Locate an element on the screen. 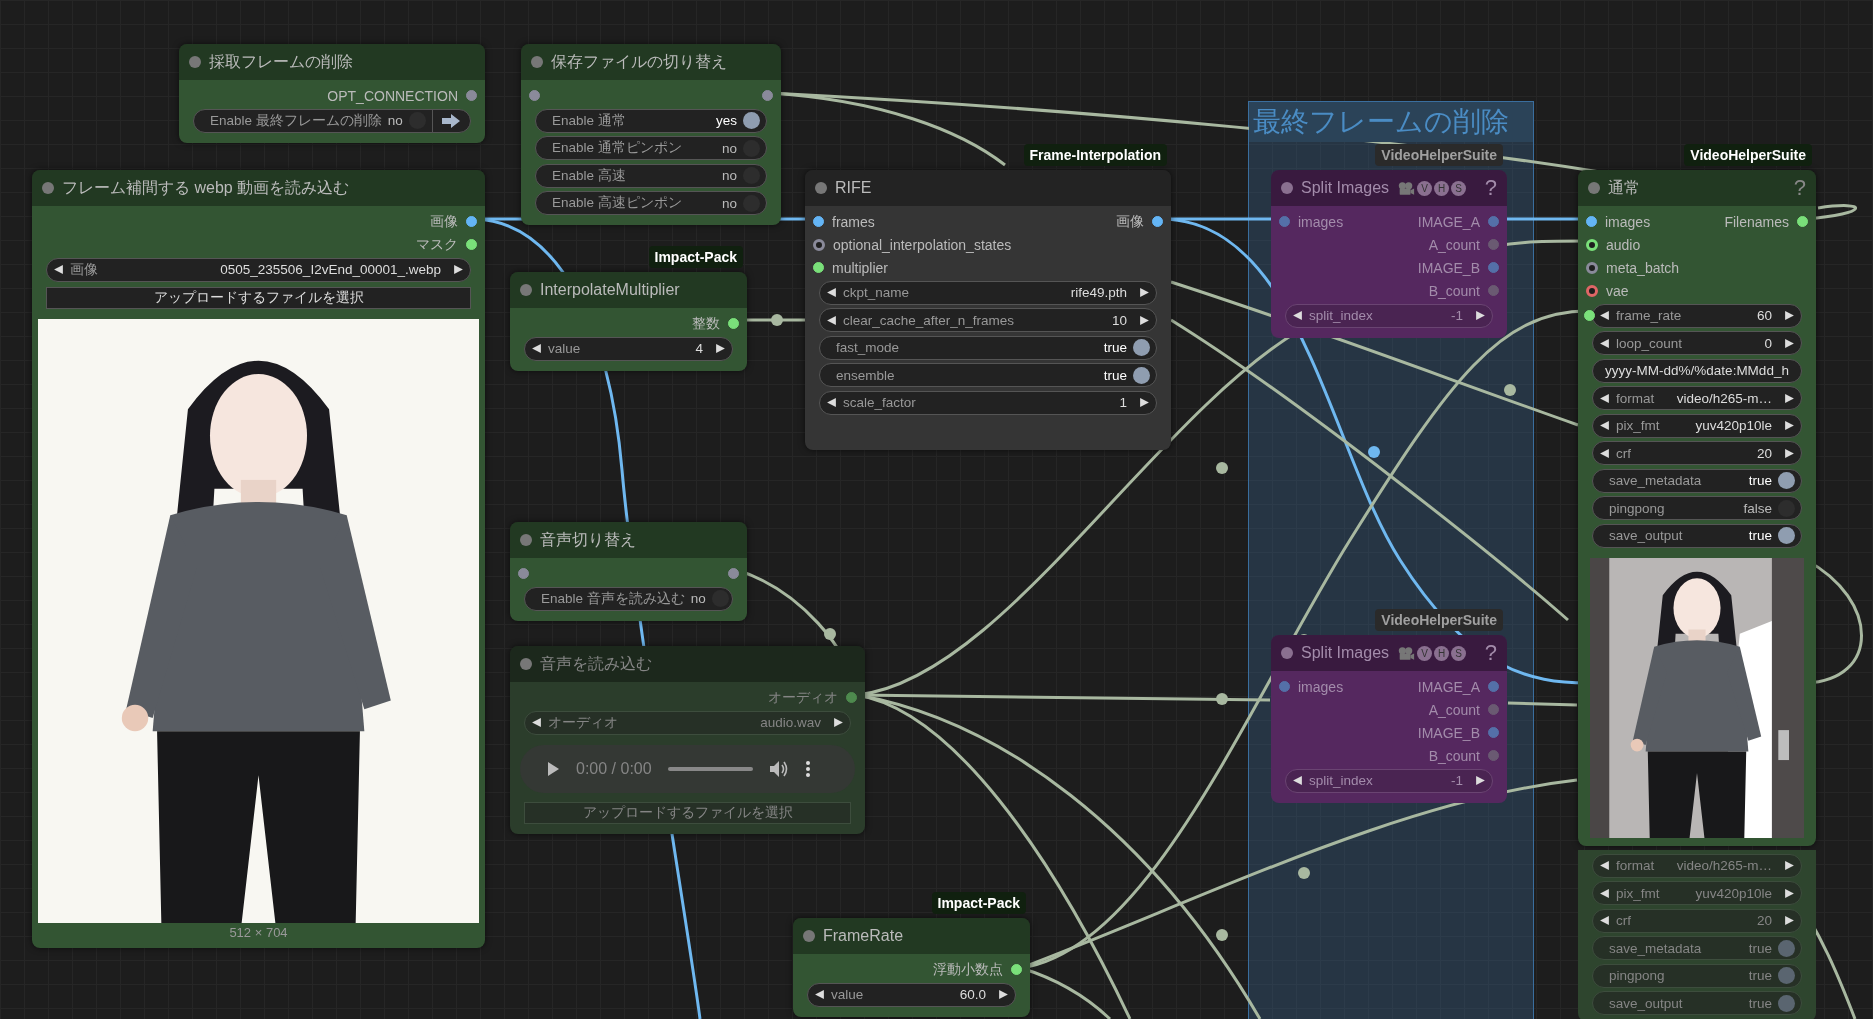  node-panel: 保存ファイルの切り替え Enable 通常 yes Enable 通常ピンポン no Enable 高速 no Enable 高速ピンポン no is located at coordinates (651, 134).